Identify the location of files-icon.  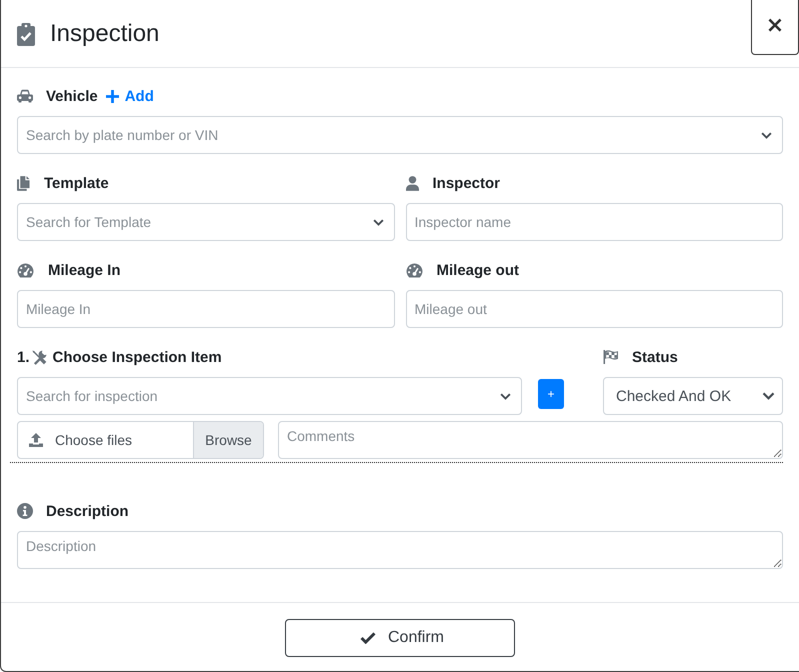
(23, 183).